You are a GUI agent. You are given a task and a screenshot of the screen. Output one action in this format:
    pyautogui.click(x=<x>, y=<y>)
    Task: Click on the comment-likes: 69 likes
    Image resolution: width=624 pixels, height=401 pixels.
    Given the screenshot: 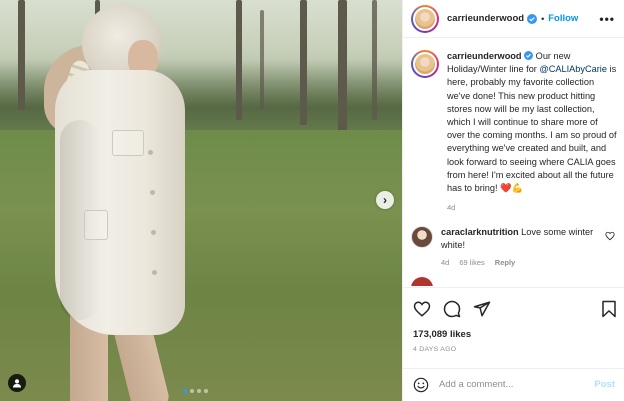 What is the action you would take?
    pyautogui.click(x=471, y=262)
    